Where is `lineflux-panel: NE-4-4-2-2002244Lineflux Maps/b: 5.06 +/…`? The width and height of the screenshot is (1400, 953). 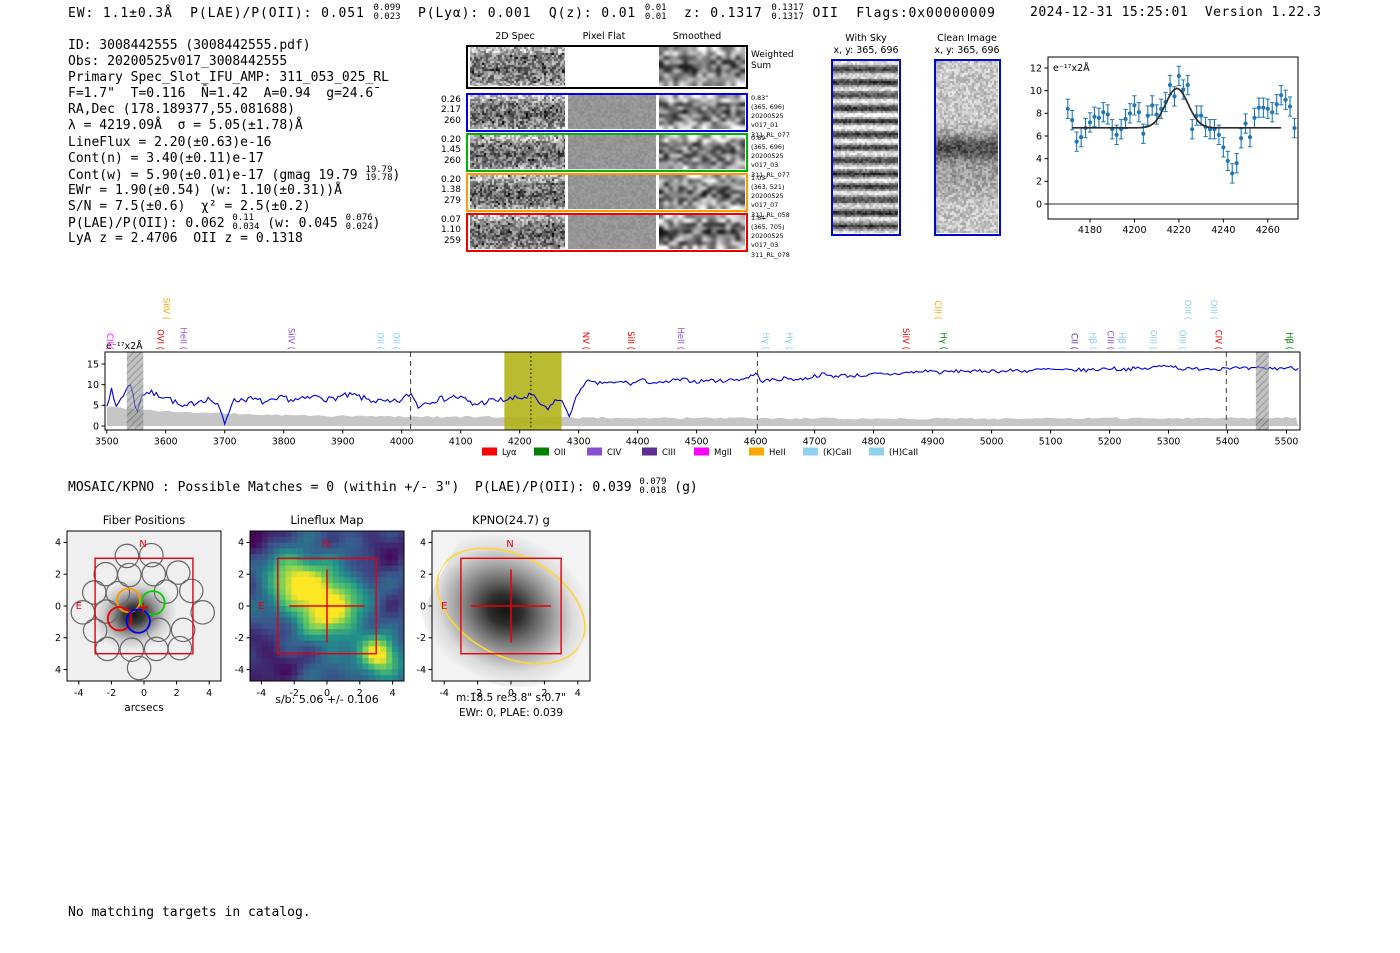 lineflux-panel: NE-4-4-2-2002244Lineflux Maps/b: 5.06 +/… is located at coordinates (320, 609).